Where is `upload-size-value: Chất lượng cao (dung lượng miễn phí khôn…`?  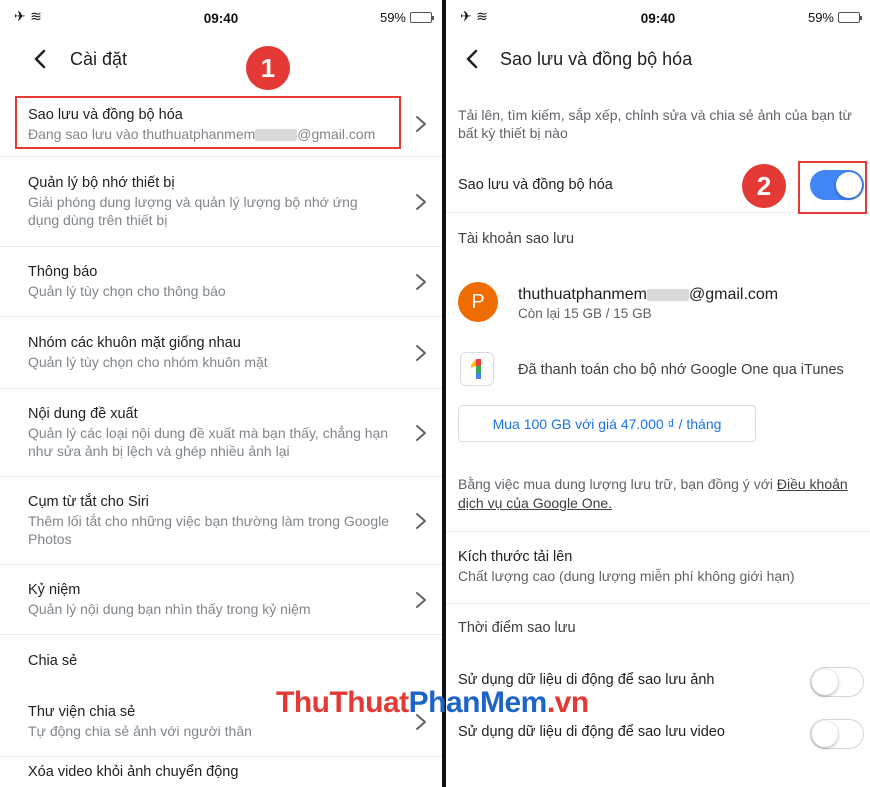
upload-size-value: Chất lượng cao (dung lượng miễn phí khôn… is located at coordinates (626, 576).